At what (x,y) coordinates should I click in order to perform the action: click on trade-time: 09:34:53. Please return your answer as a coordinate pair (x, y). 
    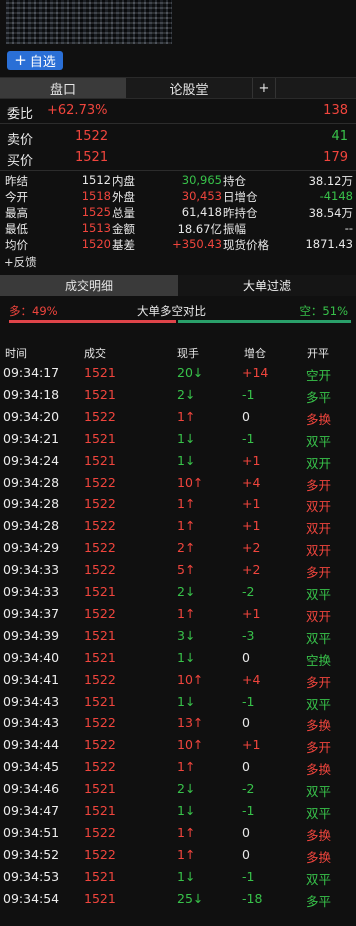
    Looking at the image, I should click on (31, 876).